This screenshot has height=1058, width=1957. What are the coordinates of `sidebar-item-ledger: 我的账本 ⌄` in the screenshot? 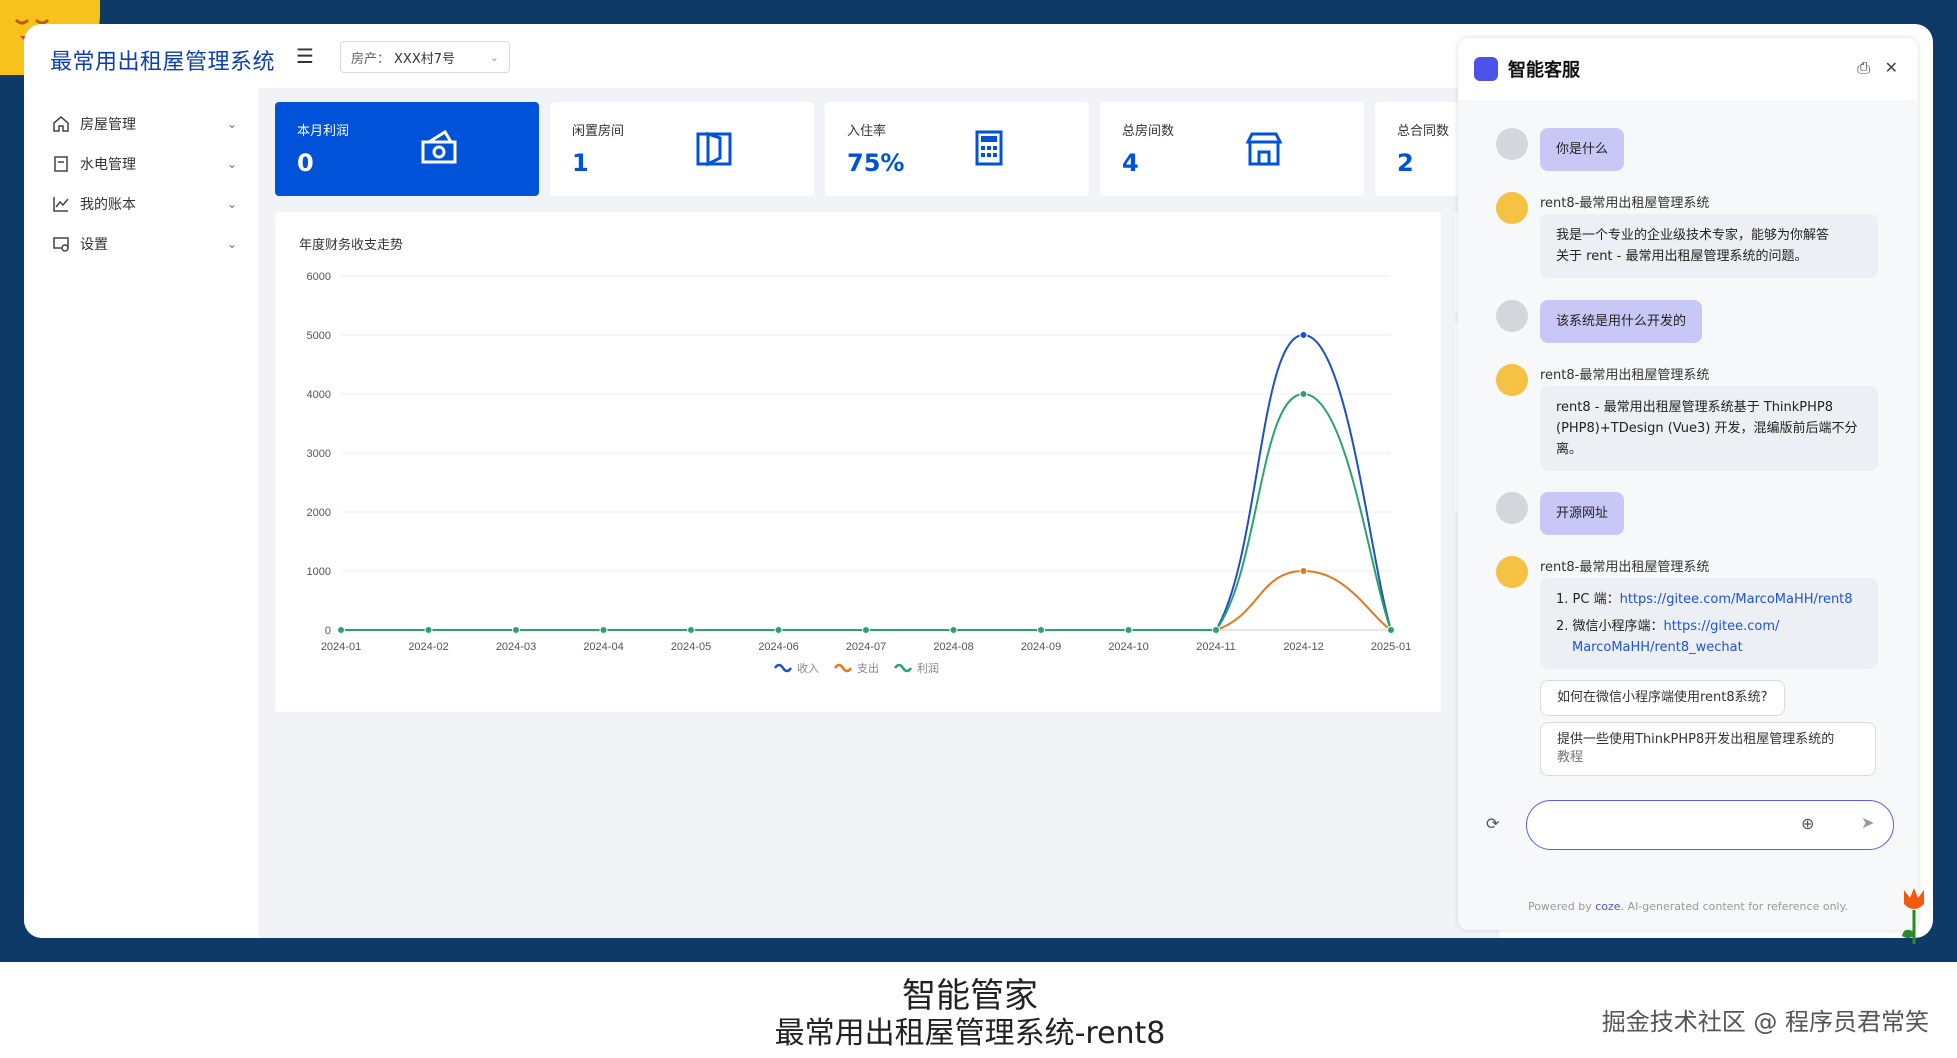 It's located at (141, 204).